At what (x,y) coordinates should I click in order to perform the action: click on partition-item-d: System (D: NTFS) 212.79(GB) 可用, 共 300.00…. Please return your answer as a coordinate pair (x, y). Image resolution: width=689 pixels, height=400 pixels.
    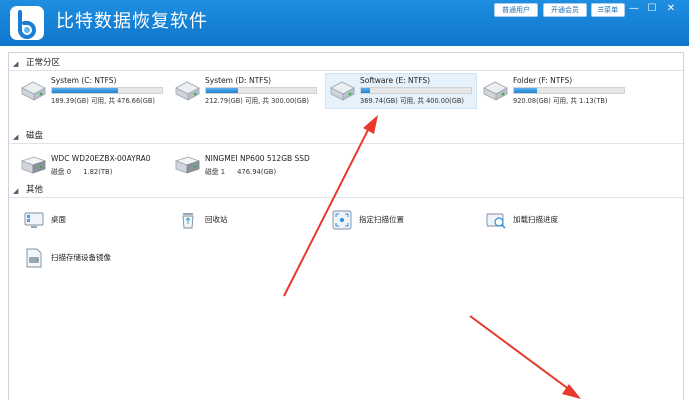
    Looking at the image, I should click on (247, 92).